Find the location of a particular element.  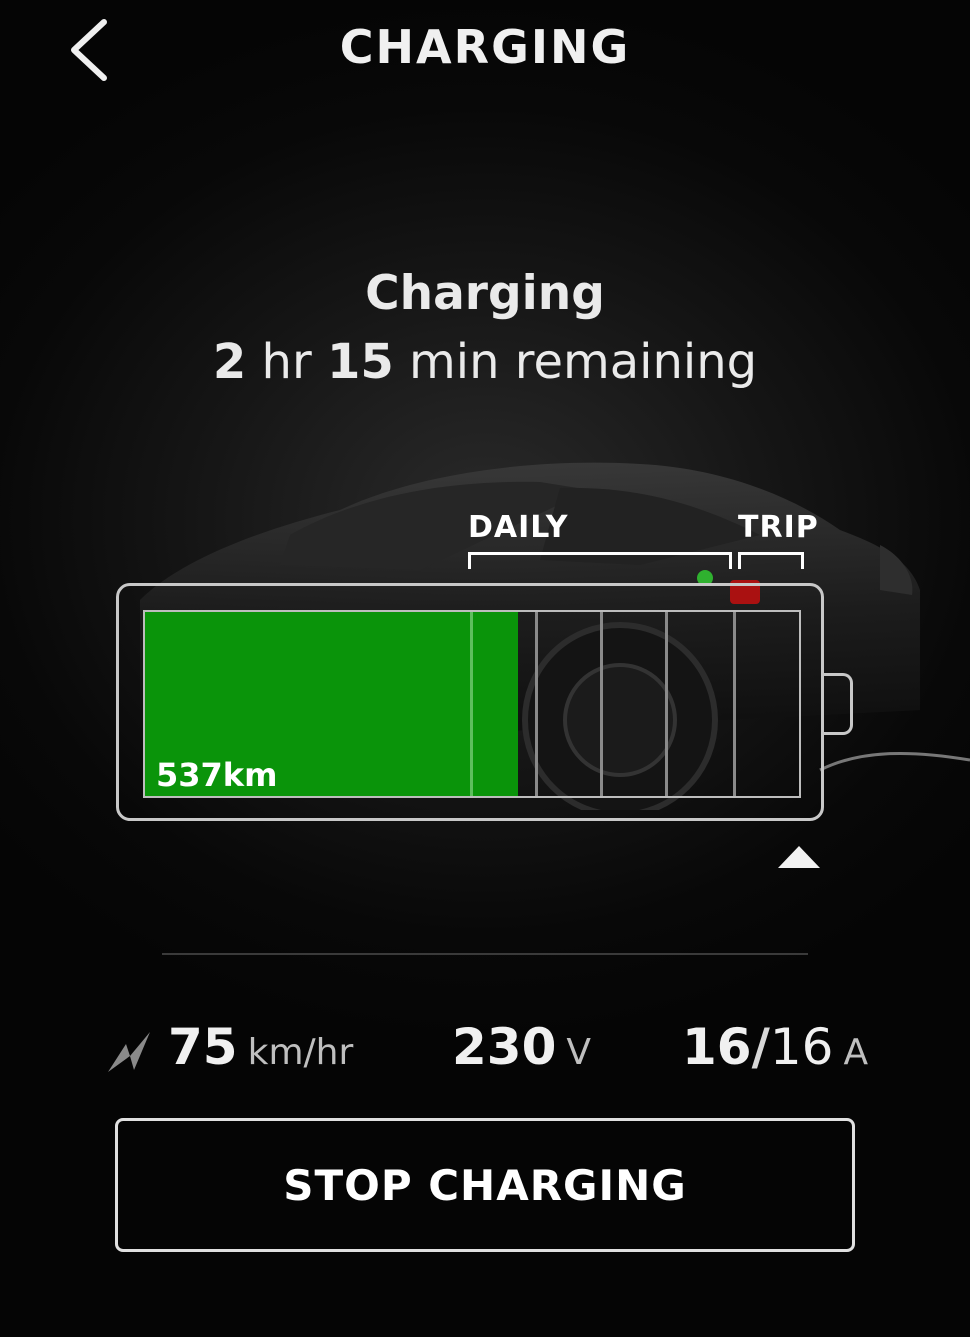

rate-unit: km/hr is located at coordinates (300, 1052).